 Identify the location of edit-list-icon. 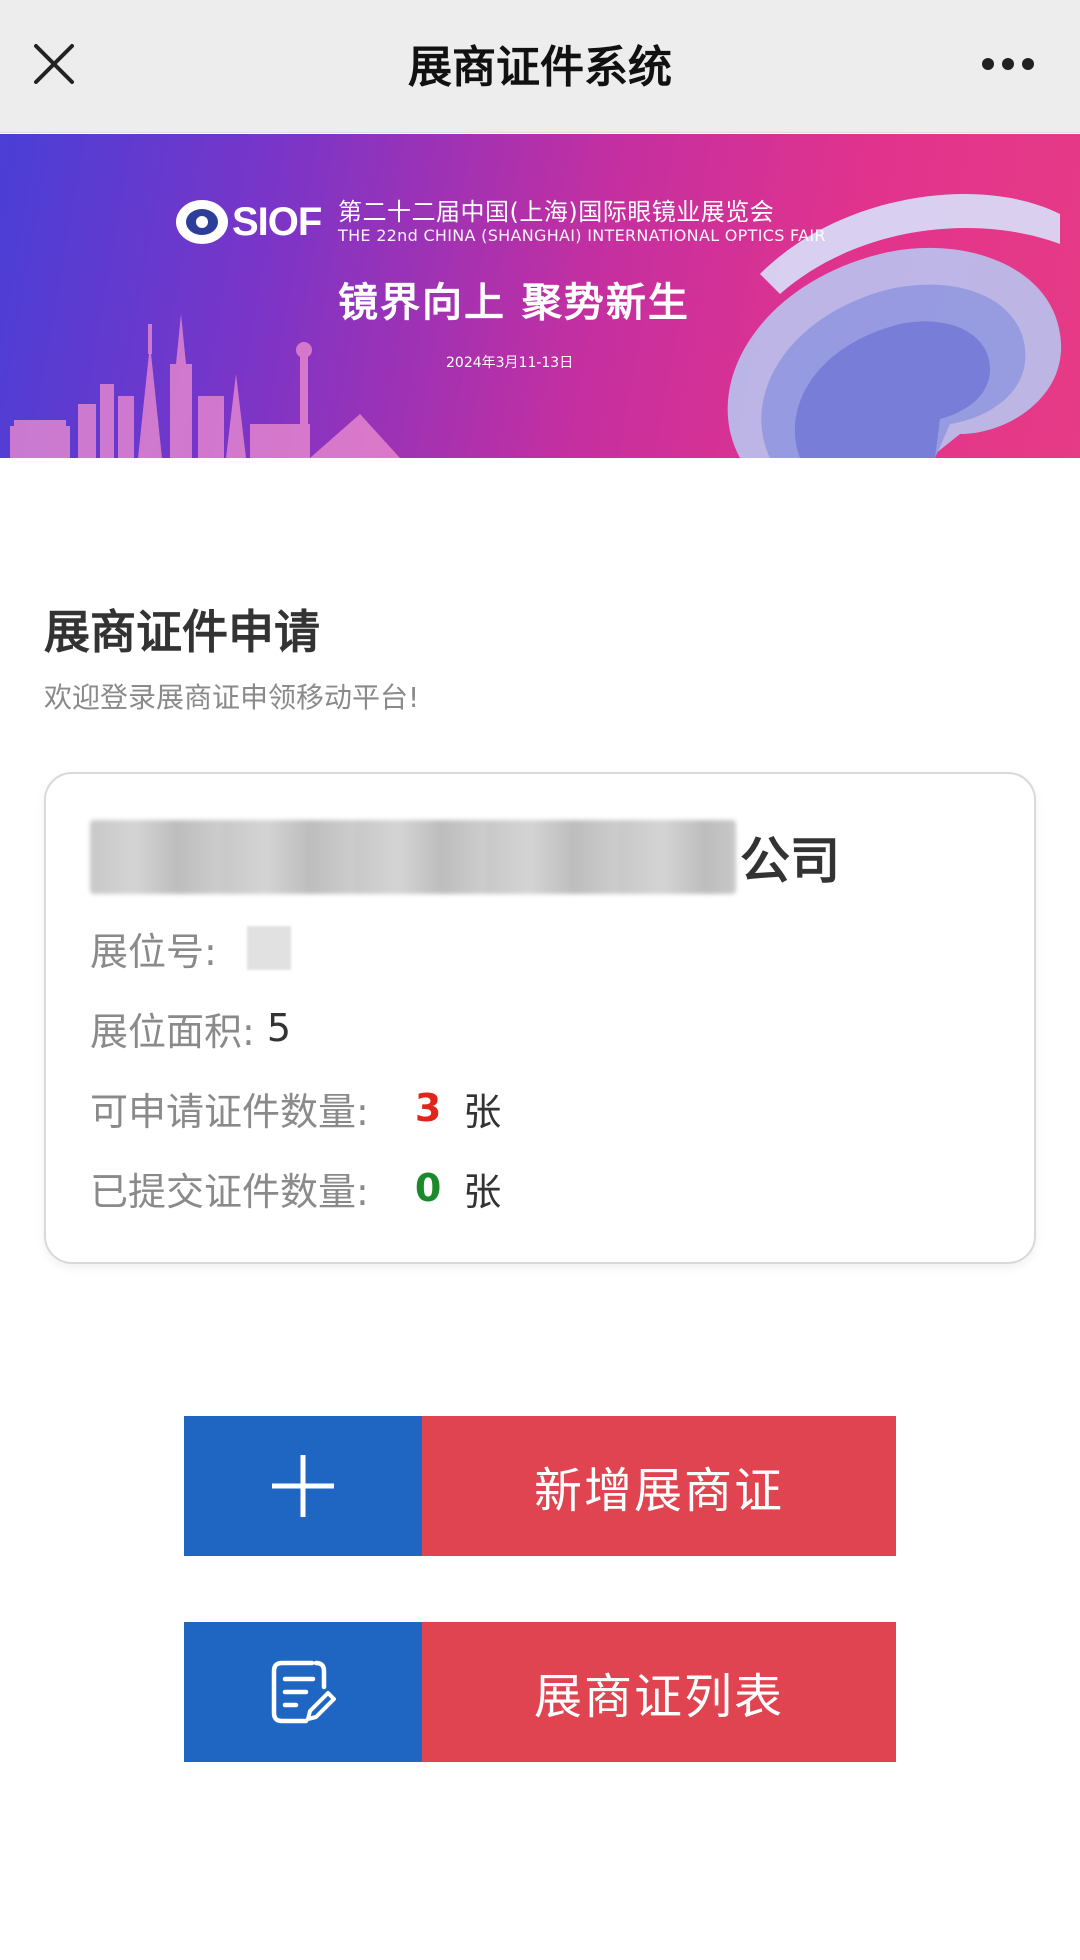
(303, 1692).